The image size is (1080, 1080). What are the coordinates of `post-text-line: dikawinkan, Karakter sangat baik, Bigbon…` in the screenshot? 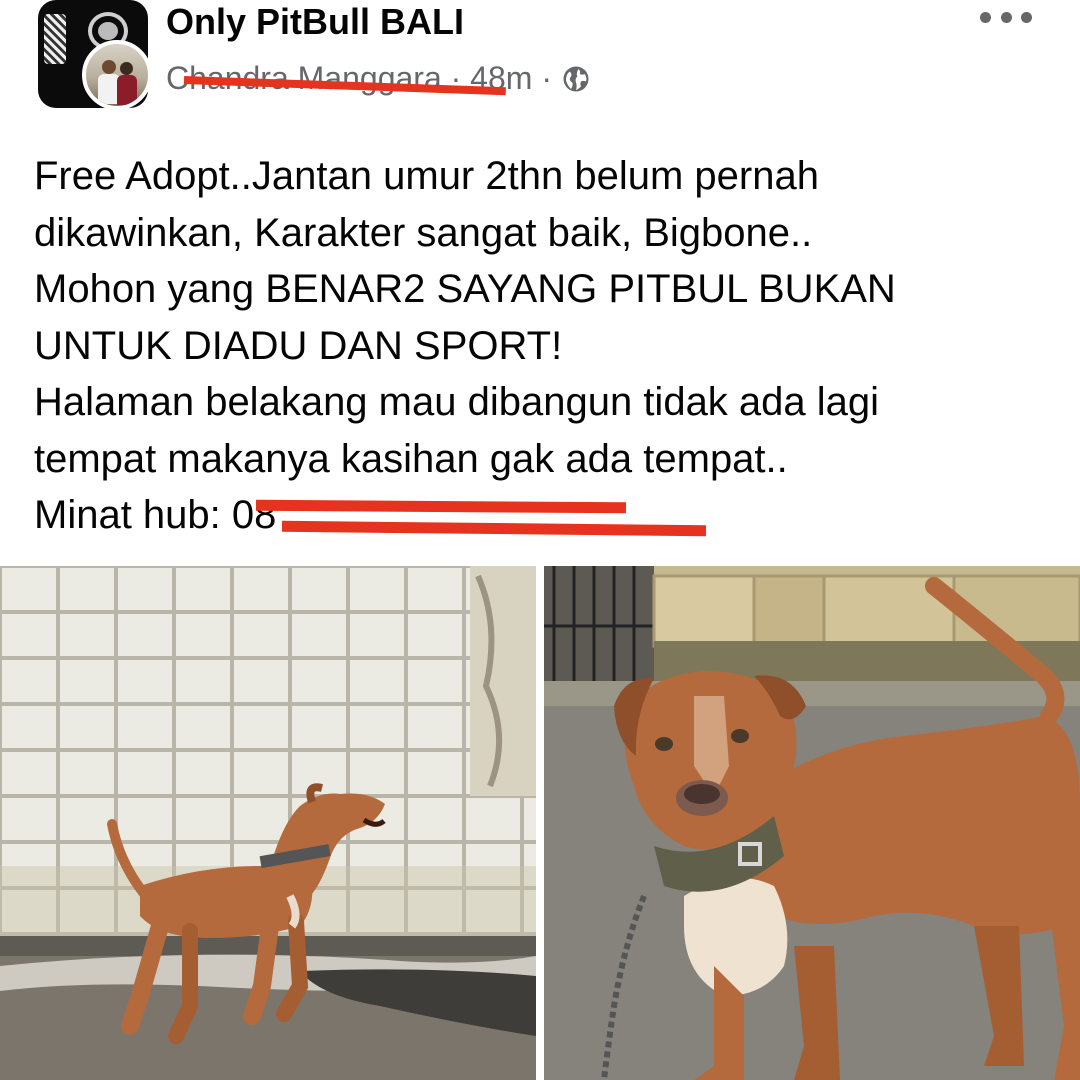 It's located at (423, 232).